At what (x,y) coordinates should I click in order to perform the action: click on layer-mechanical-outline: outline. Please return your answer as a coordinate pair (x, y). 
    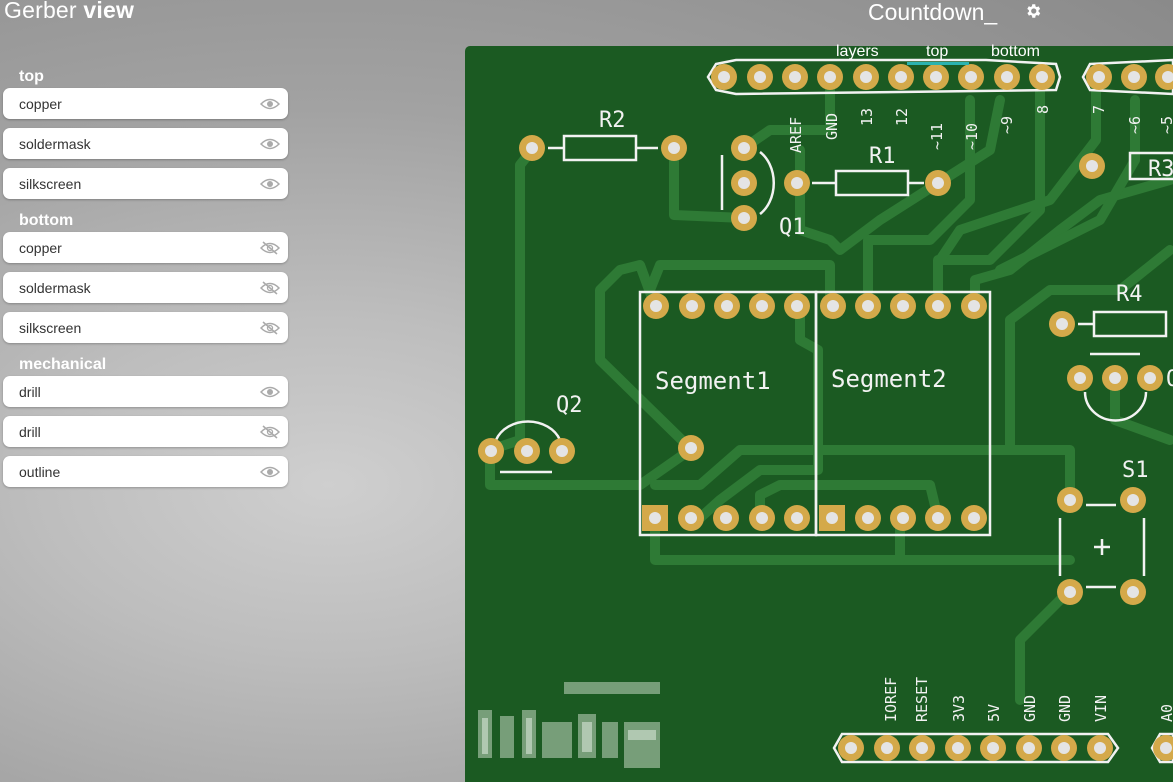
    Looking at the image, I should click on (145, 471).